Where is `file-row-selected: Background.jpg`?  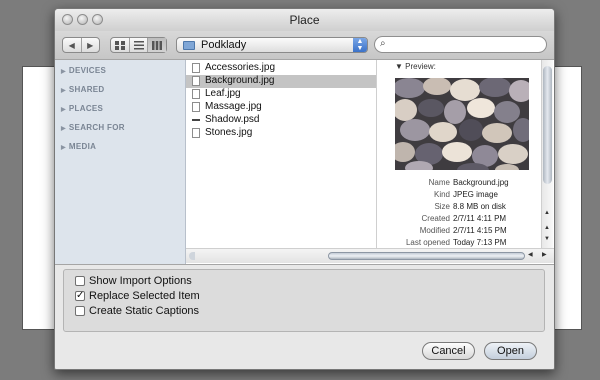
file-row-selected: Background.jpg is located at coordinates (281, 81).